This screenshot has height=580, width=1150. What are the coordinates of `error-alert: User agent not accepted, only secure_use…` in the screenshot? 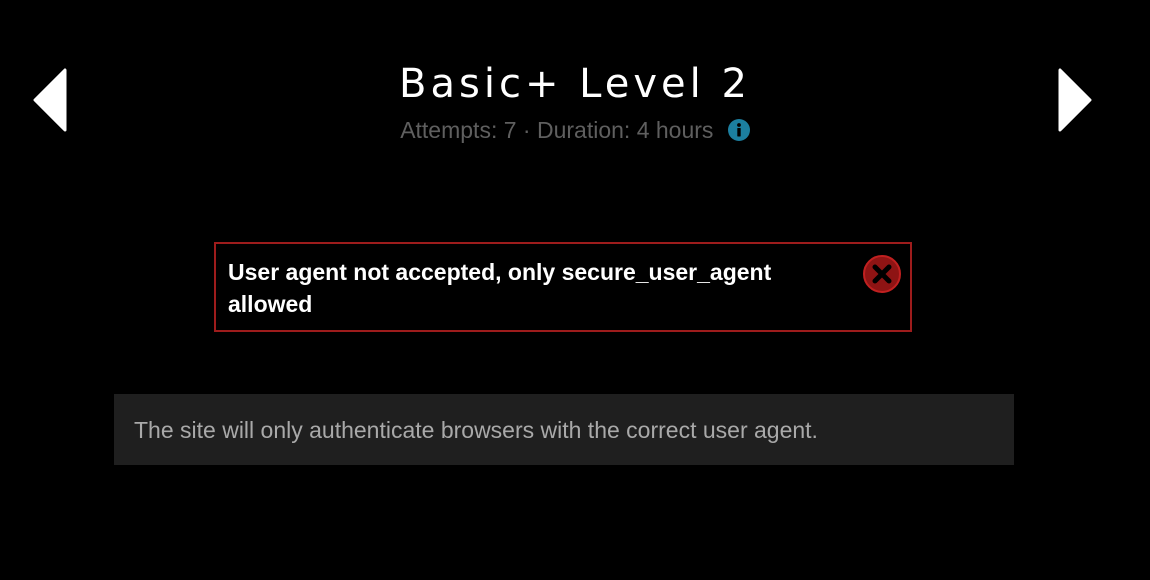 It's located at (563, 287).